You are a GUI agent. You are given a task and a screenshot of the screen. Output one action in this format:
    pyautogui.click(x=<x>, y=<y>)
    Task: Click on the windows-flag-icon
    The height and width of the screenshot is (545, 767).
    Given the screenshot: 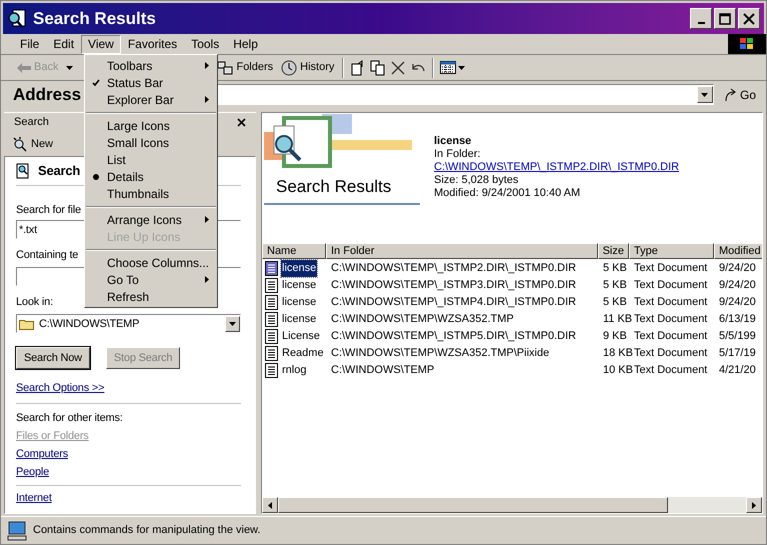 What is the action you would take?
    pyautogui.click(x=747, y=44)
    